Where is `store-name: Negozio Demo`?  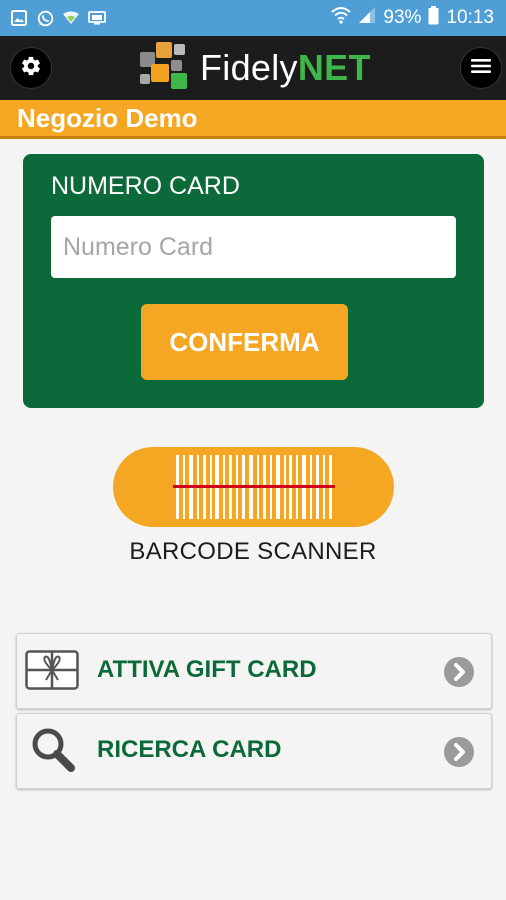 store-name: Negozio Demo is located at coordinates (107, 118).